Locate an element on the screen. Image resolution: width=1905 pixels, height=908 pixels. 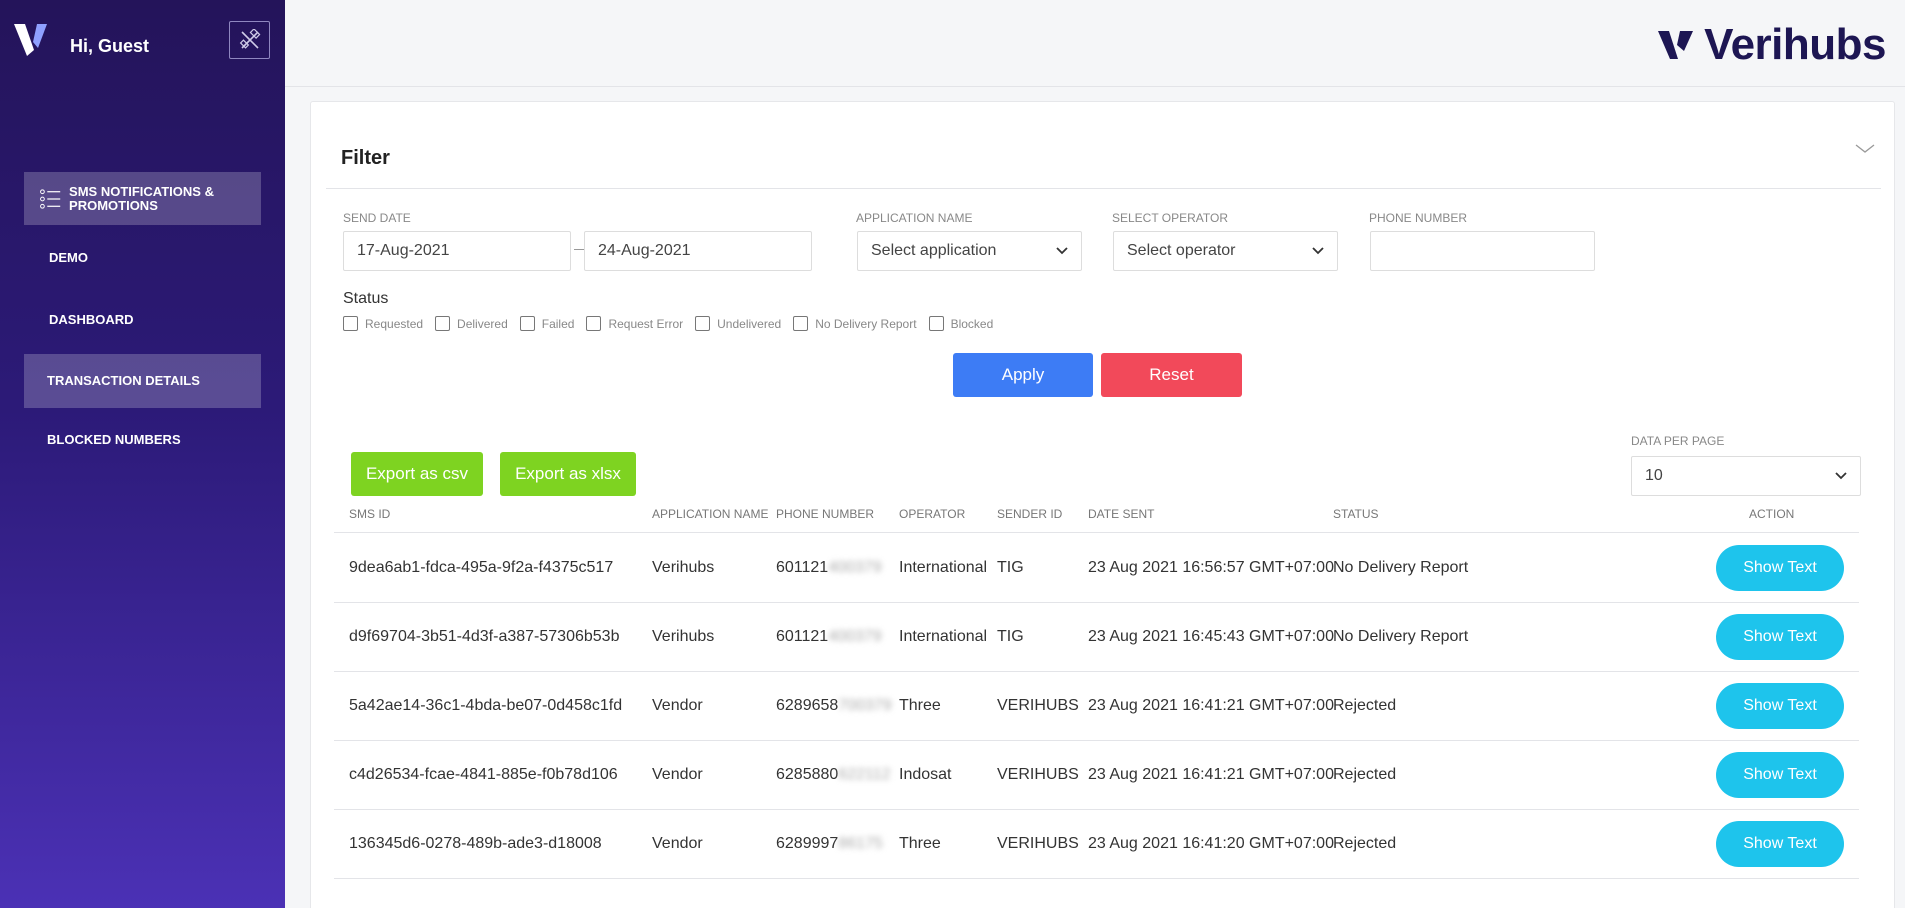
checkbox-label: Blocked is located at coordinates (972, 323).